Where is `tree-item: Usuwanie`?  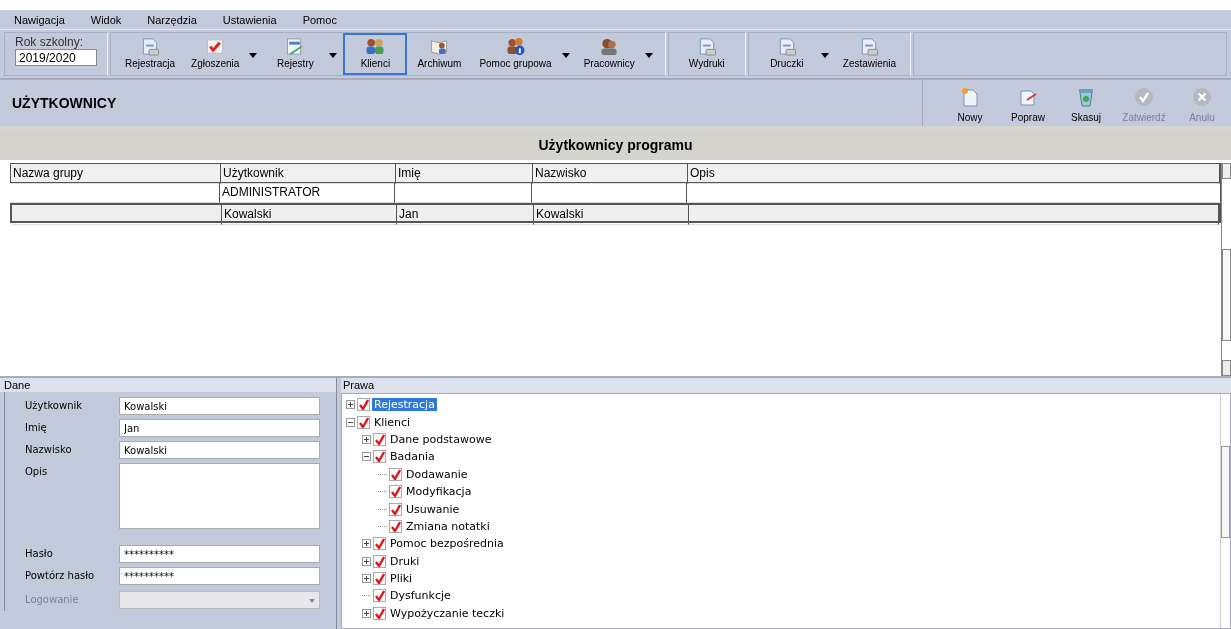 tree-item: Usuwanie is located at coordinates (433, 509).